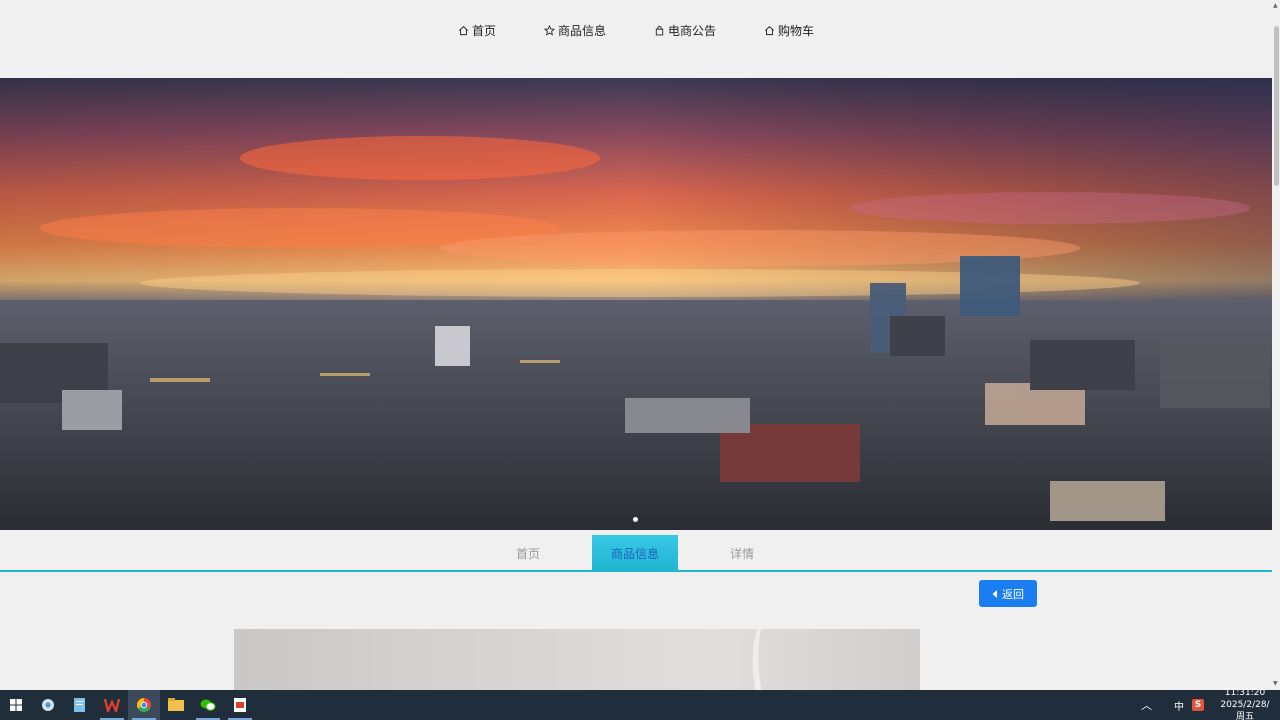  I want to click on star-icon, so click(549, 30).